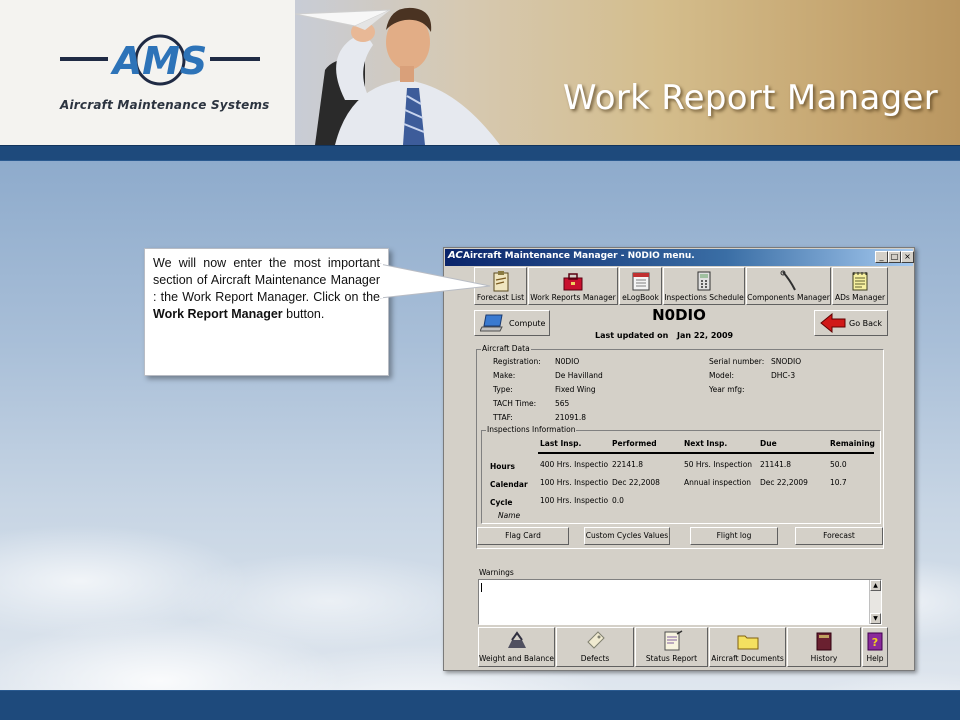  I want to click on row-label-cycle: Cycle, so click(501, 502).